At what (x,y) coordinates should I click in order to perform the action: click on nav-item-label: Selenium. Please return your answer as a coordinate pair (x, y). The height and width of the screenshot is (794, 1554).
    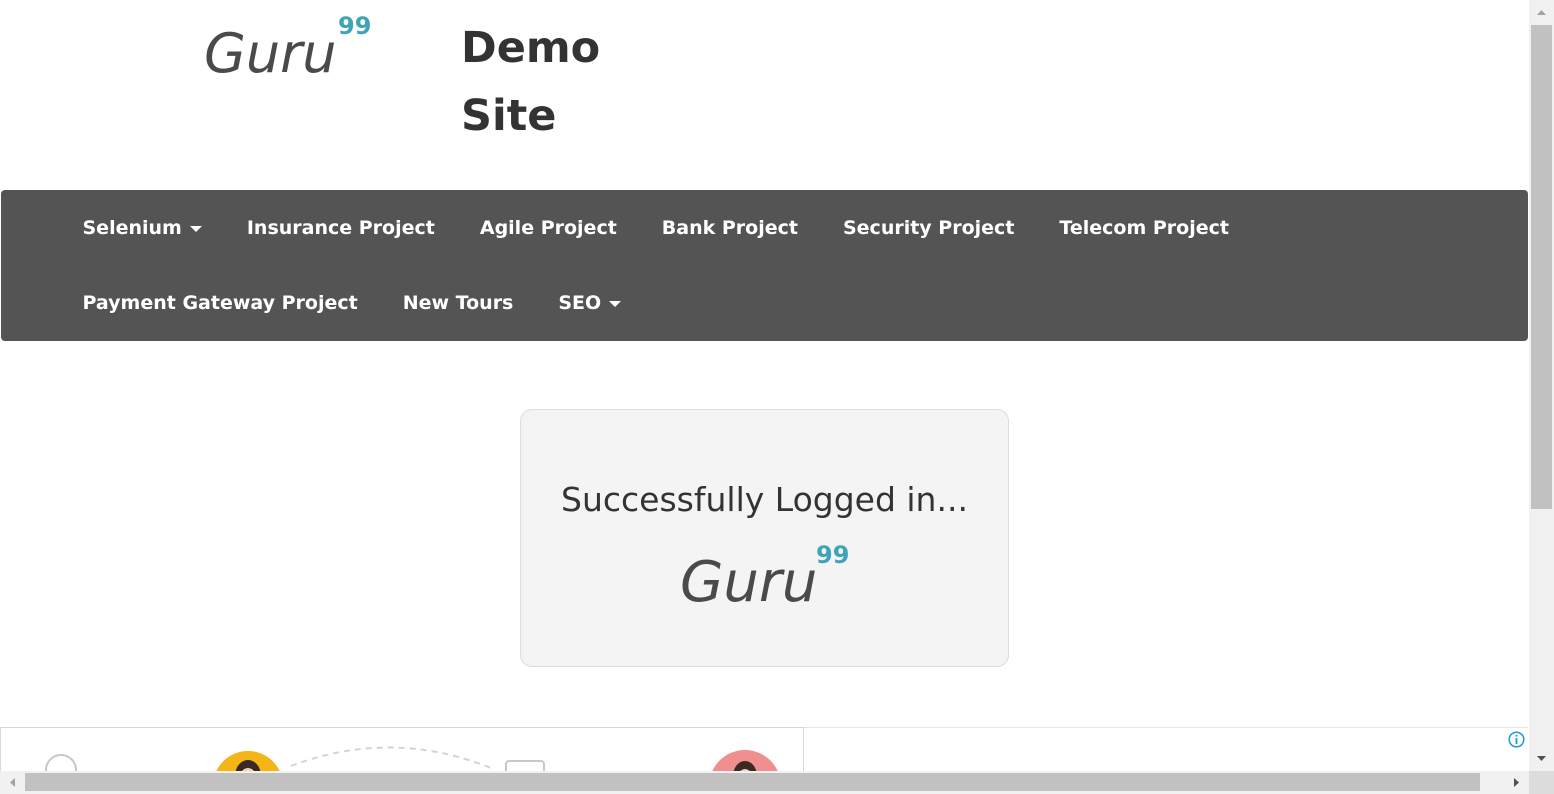
    Looking at the image, I should click on (132, 227).